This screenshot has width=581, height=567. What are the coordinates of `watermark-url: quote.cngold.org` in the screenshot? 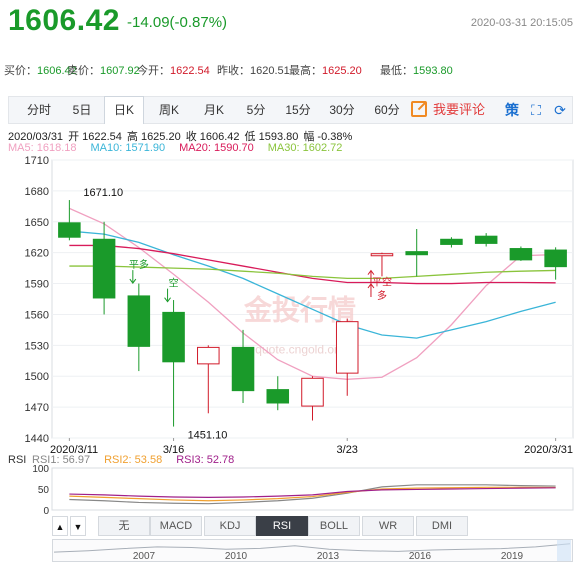 It's located at (299, 350).